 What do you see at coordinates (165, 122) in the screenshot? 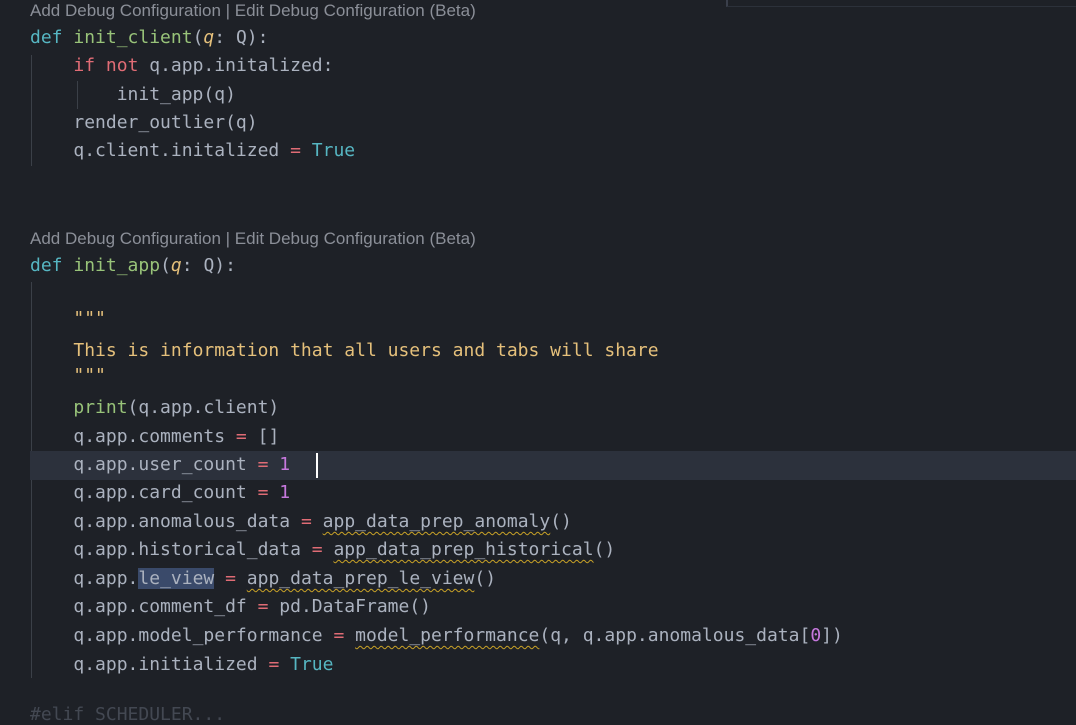
I see `function-call: render_outlier(q)` at bounding box center [165, 122].